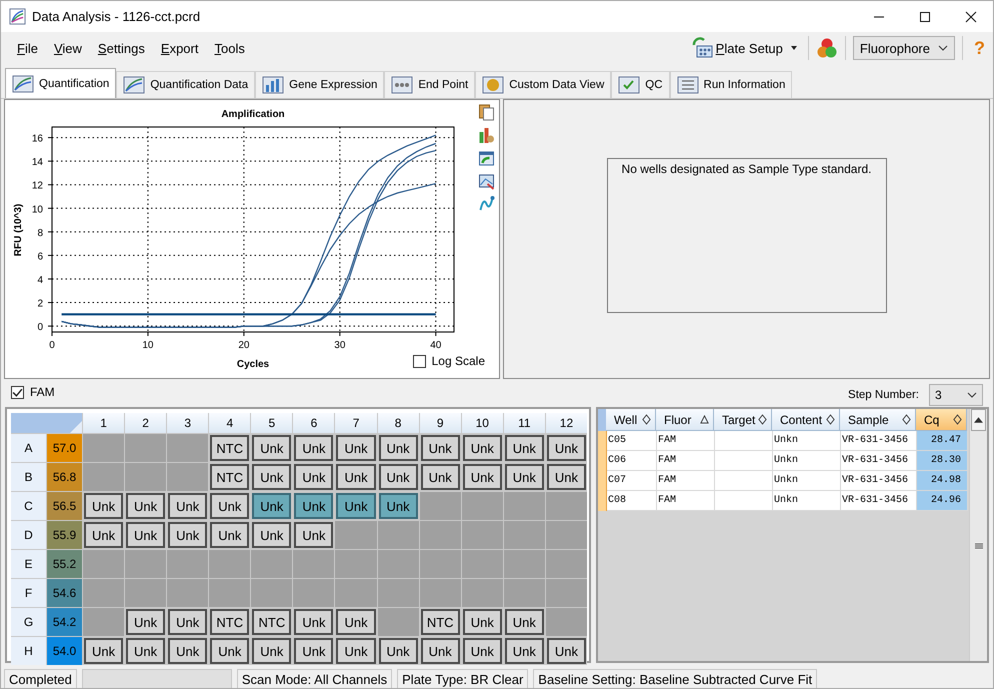  What do you see at coordinates (632, 501) in the screenshot?
I see `table-cell: C08` at bounding box center [632, 501].